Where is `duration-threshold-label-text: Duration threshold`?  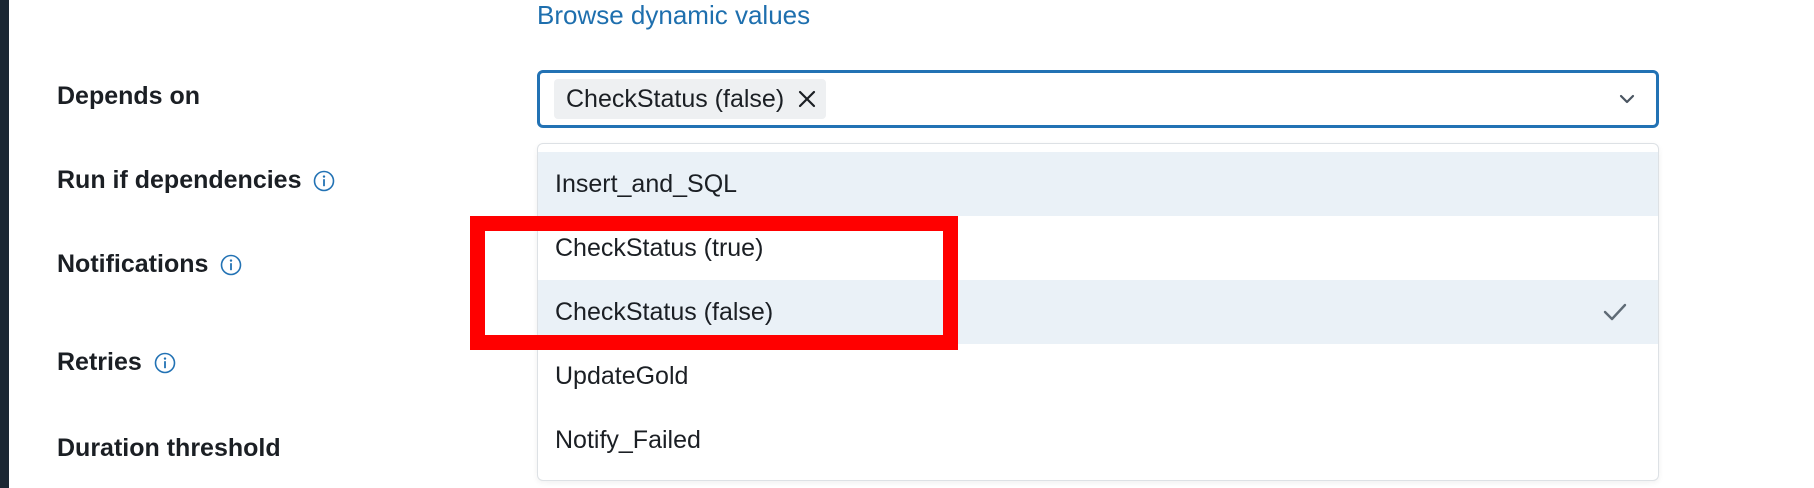 duration-threshold-label-text: Duration threshold is located at coordinates (169, 448).